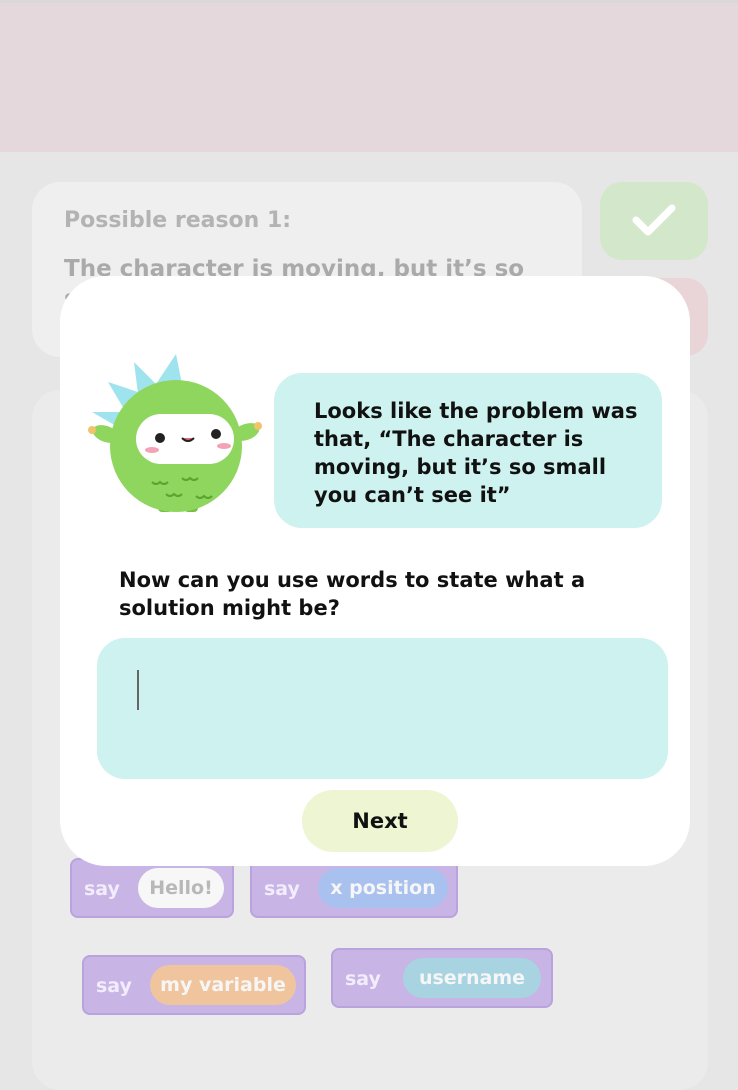  I want to click on say-block-x-position: say x position, so click(354, 888).